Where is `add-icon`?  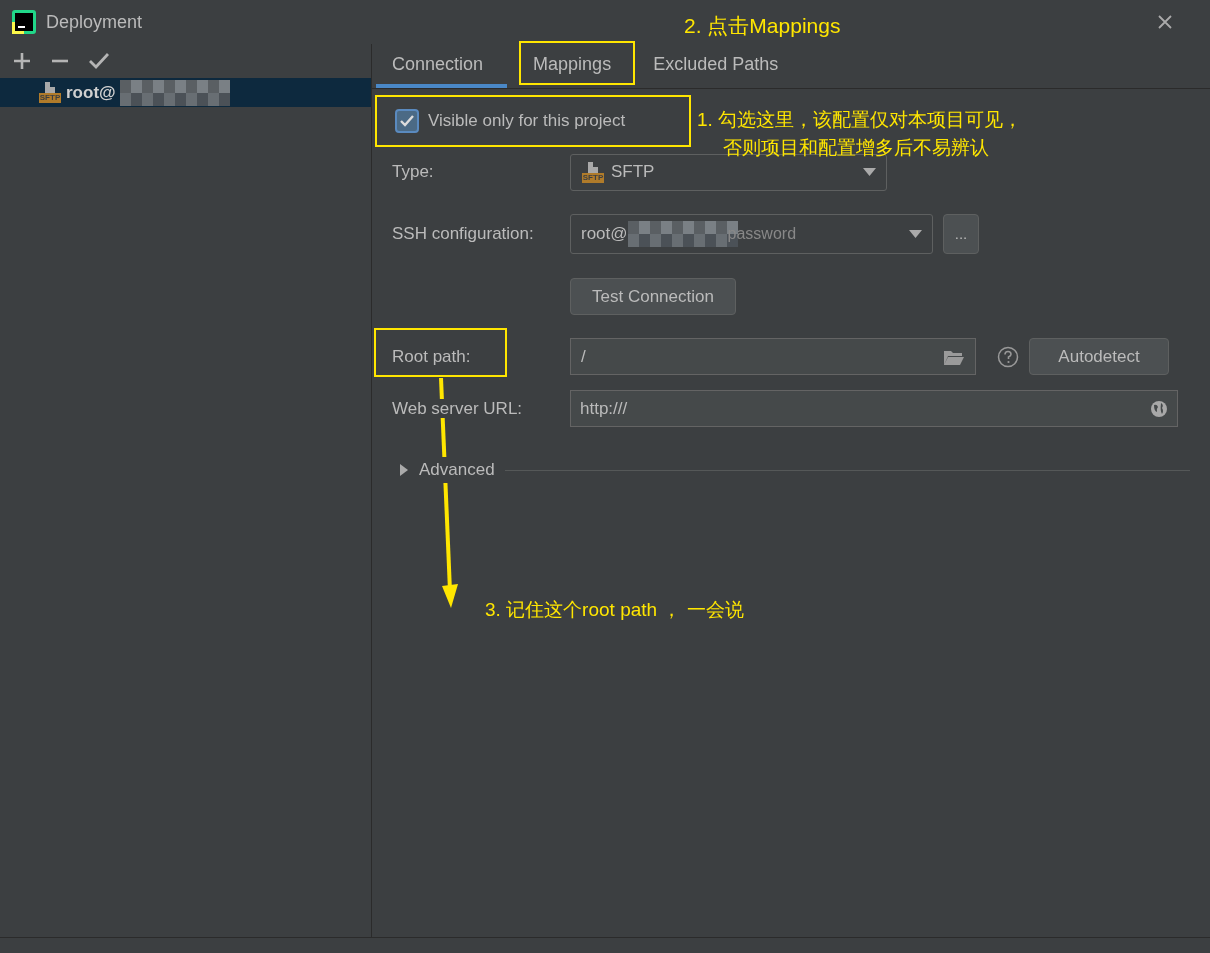
add-icon is located at coordinates (22, 61).